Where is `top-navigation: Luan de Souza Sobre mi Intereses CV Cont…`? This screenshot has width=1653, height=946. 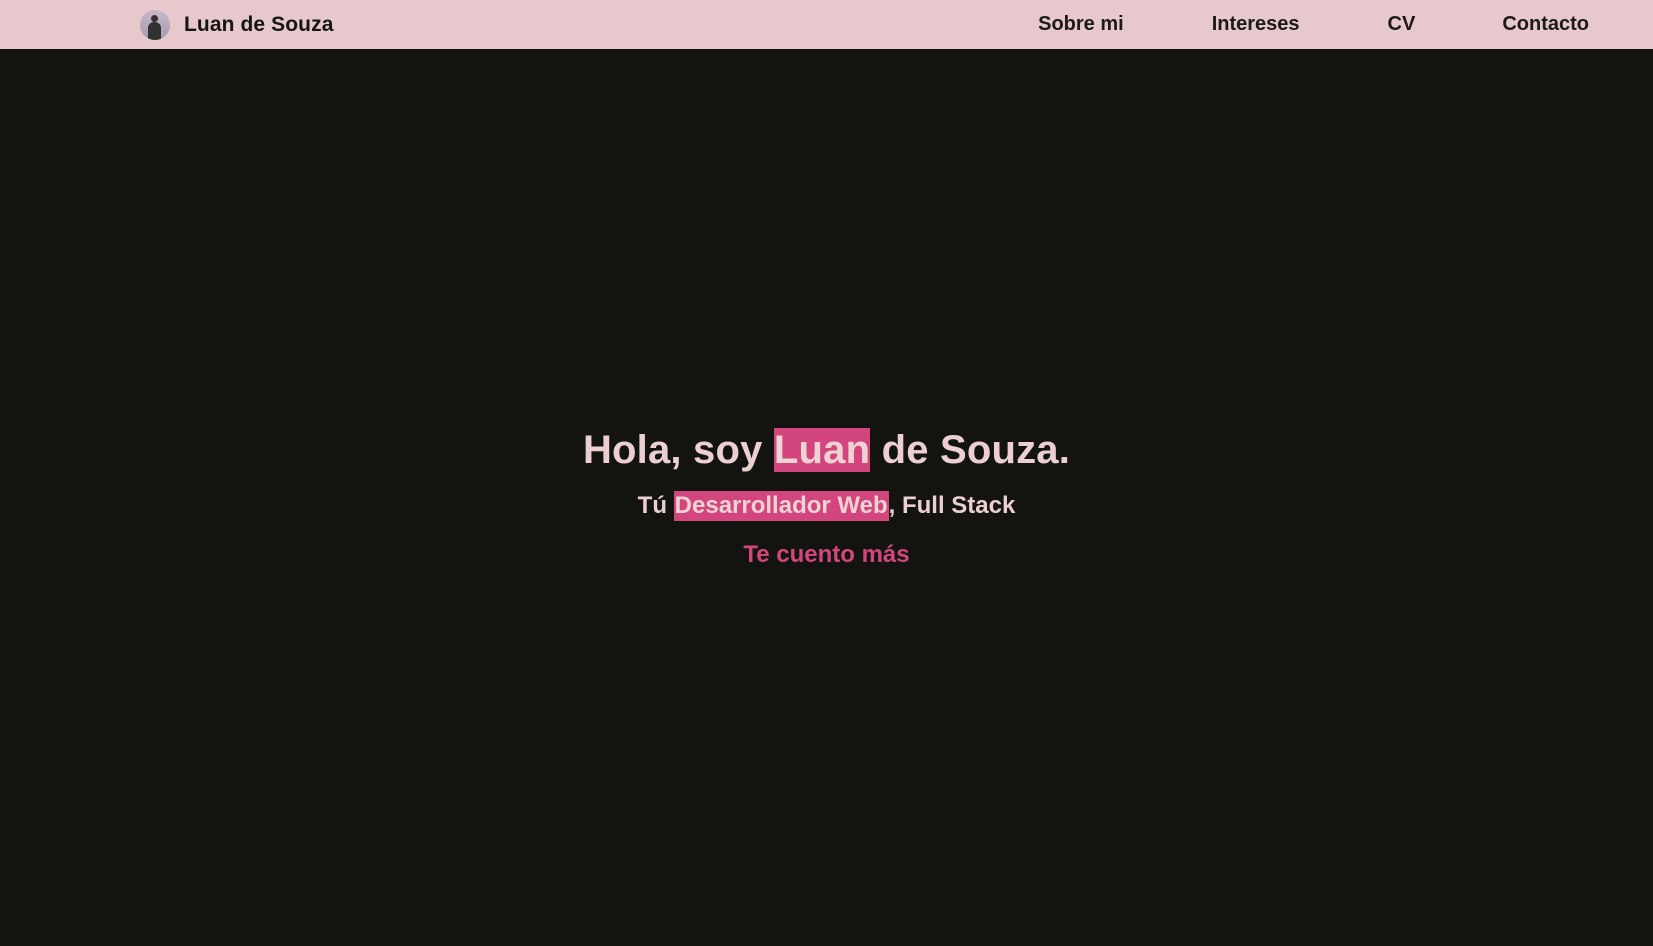 top-navigation: Luan de Souza Sobre mi Intereses CV Cont… is located at coordinates (826, 24).